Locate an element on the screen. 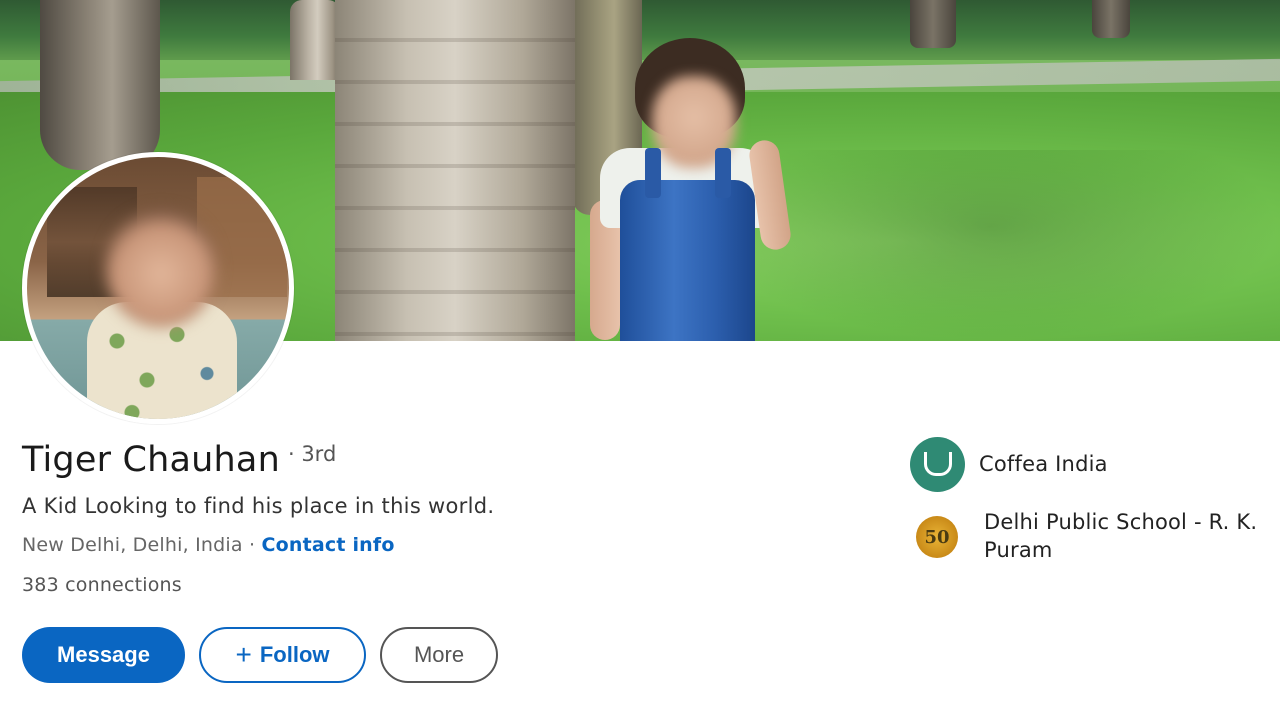 This screenshot has width=1280, height=720. follow-button: + Follow is located at coordinates (282, 655).